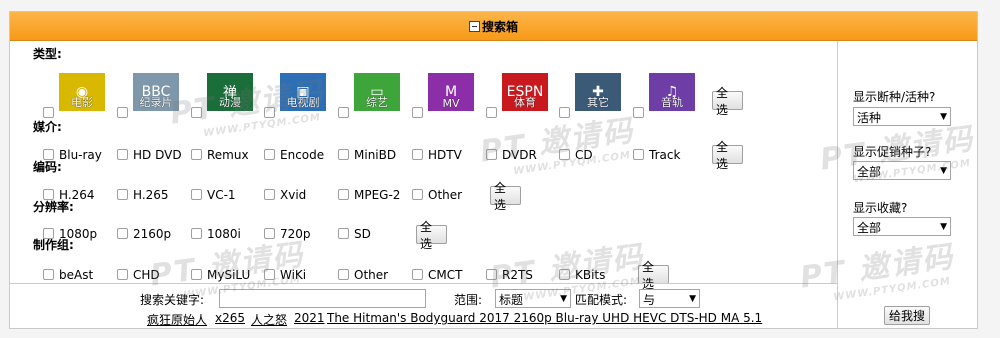  What do you see at coordinates (493, 26) in the screenshot?
I see `search-box-header: 搜索箱` at bounding box center [493, 26].